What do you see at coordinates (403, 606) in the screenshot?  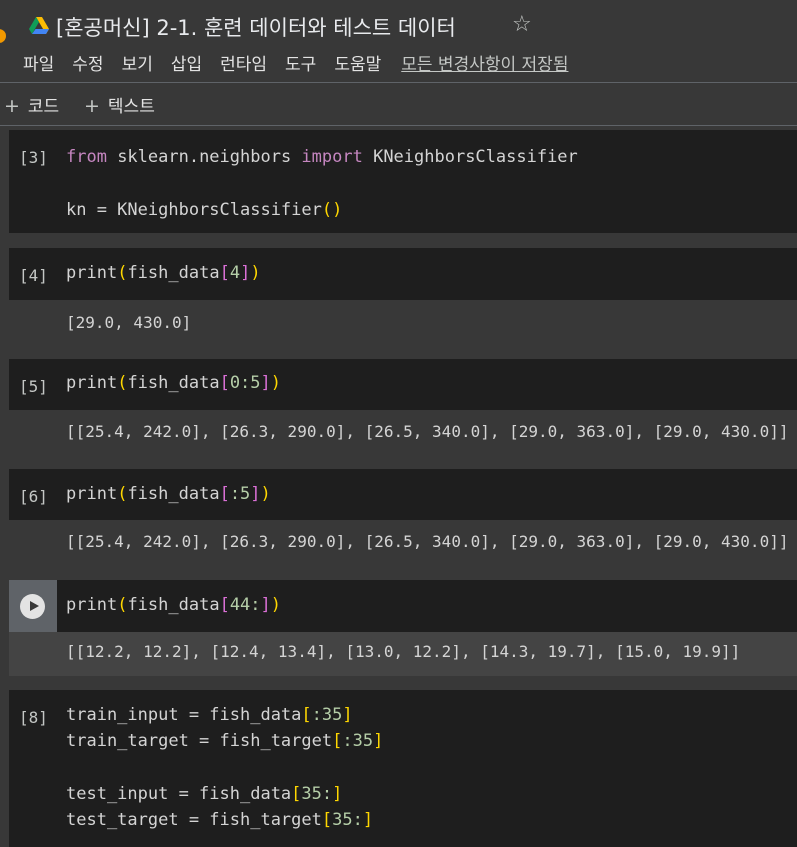 I see `code-editor: print(fish_data[44:])` at bounding box center [403, 606].